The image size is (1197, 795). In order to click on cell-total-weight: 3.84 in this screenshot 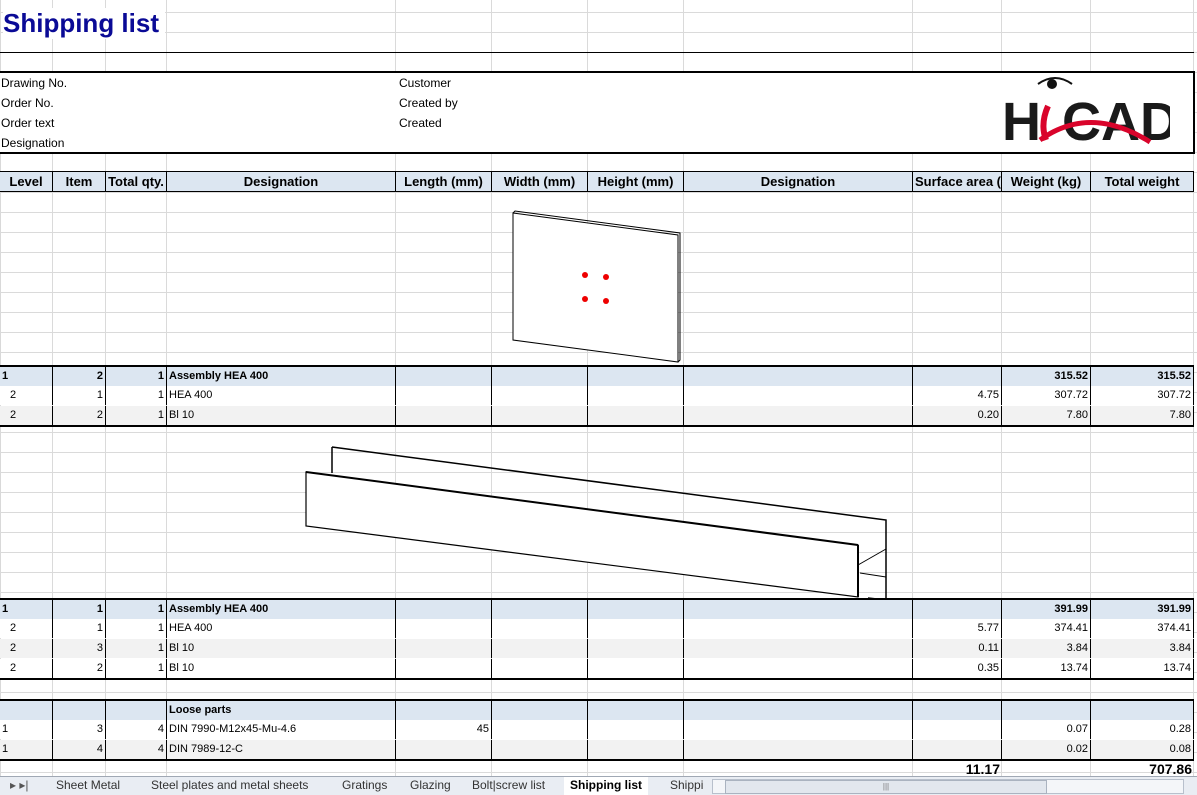, I will do `click(1142, 648)`.